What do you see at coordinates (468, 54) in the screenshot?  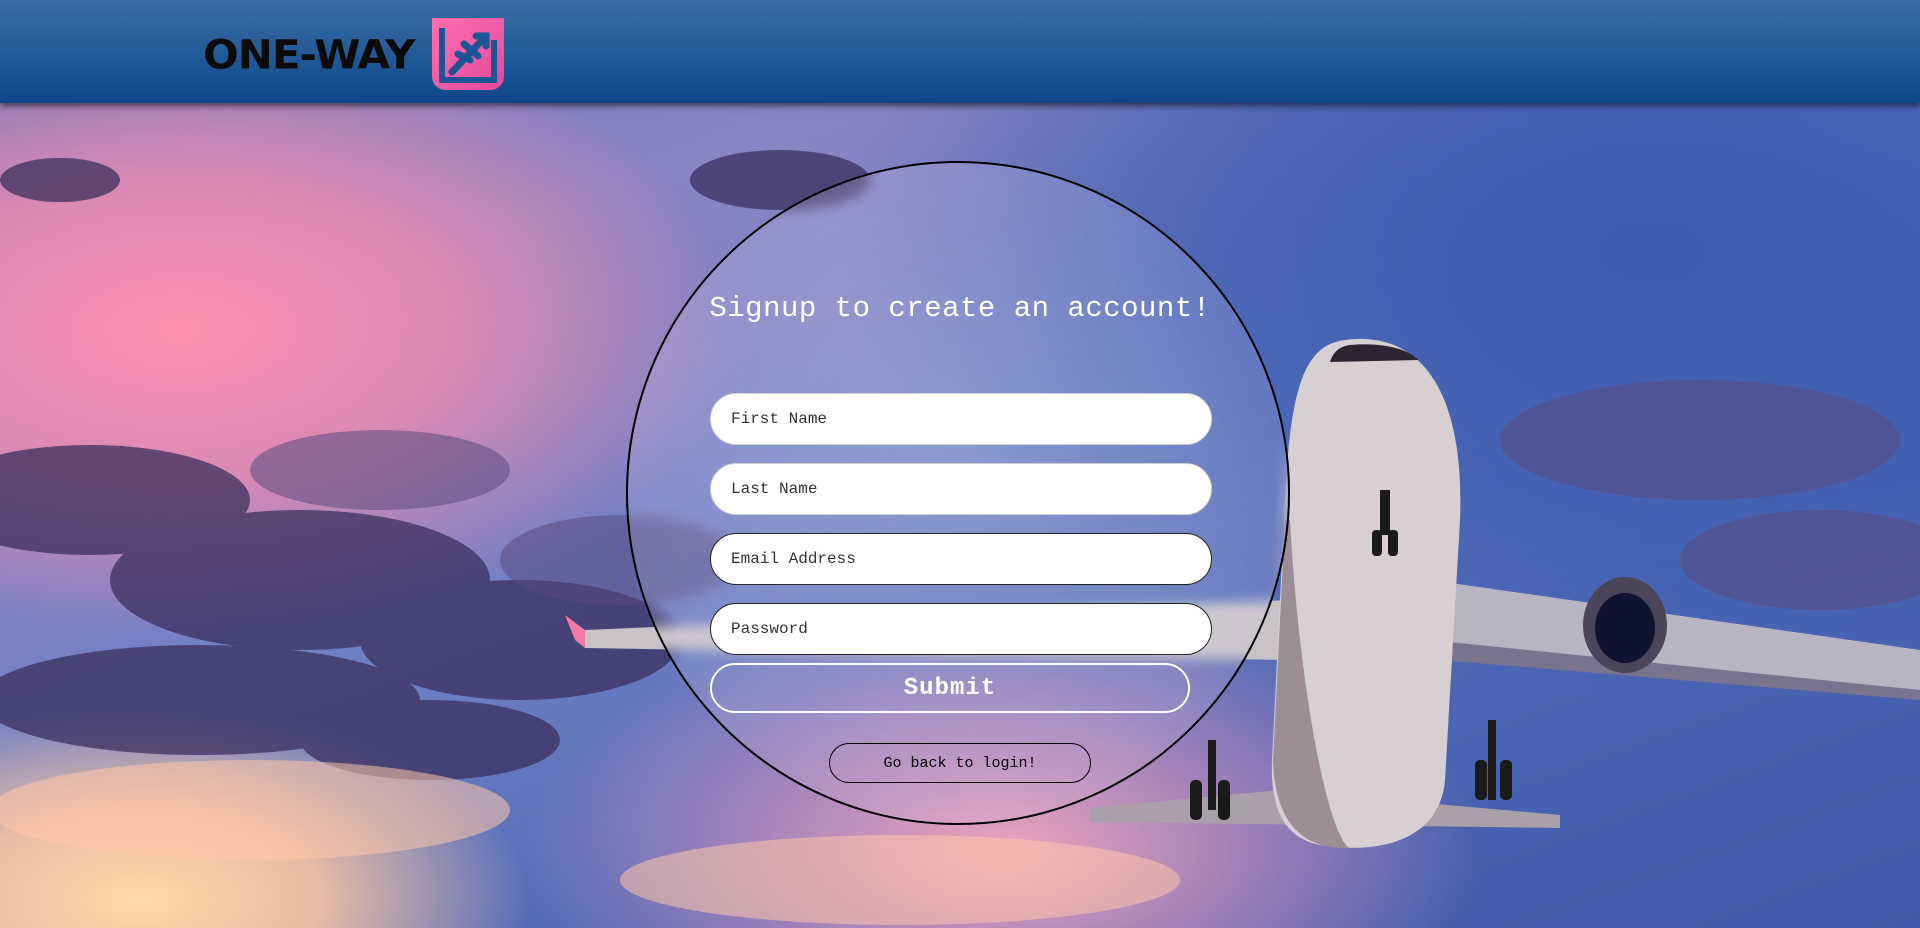 I see `plane-badge-icon` at bounding box center [468, 54].